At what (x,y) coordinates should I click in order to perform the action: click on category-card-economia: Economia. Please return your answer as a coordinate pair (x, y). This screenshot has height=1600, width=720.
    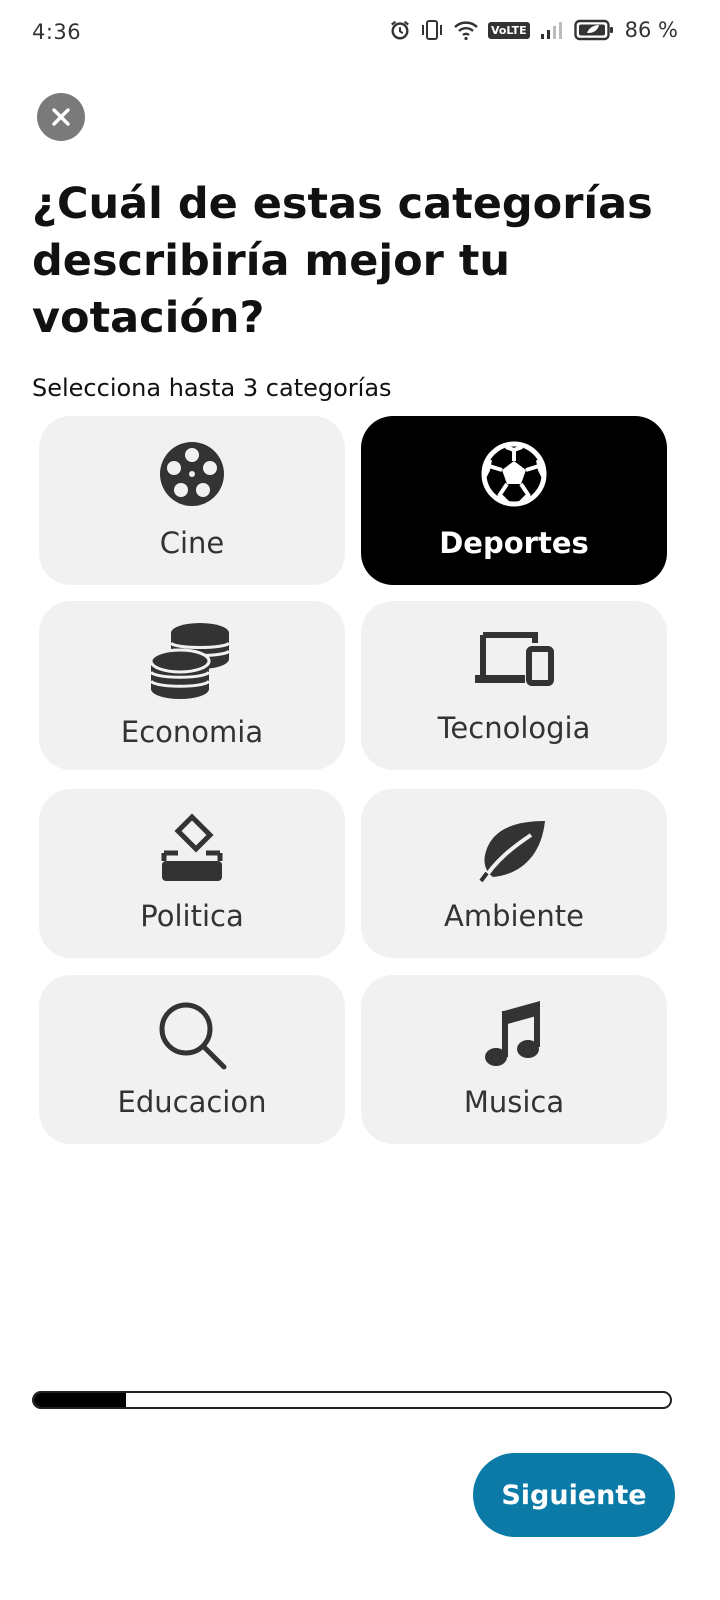
    Looking at the image, I should click on (192, 685).